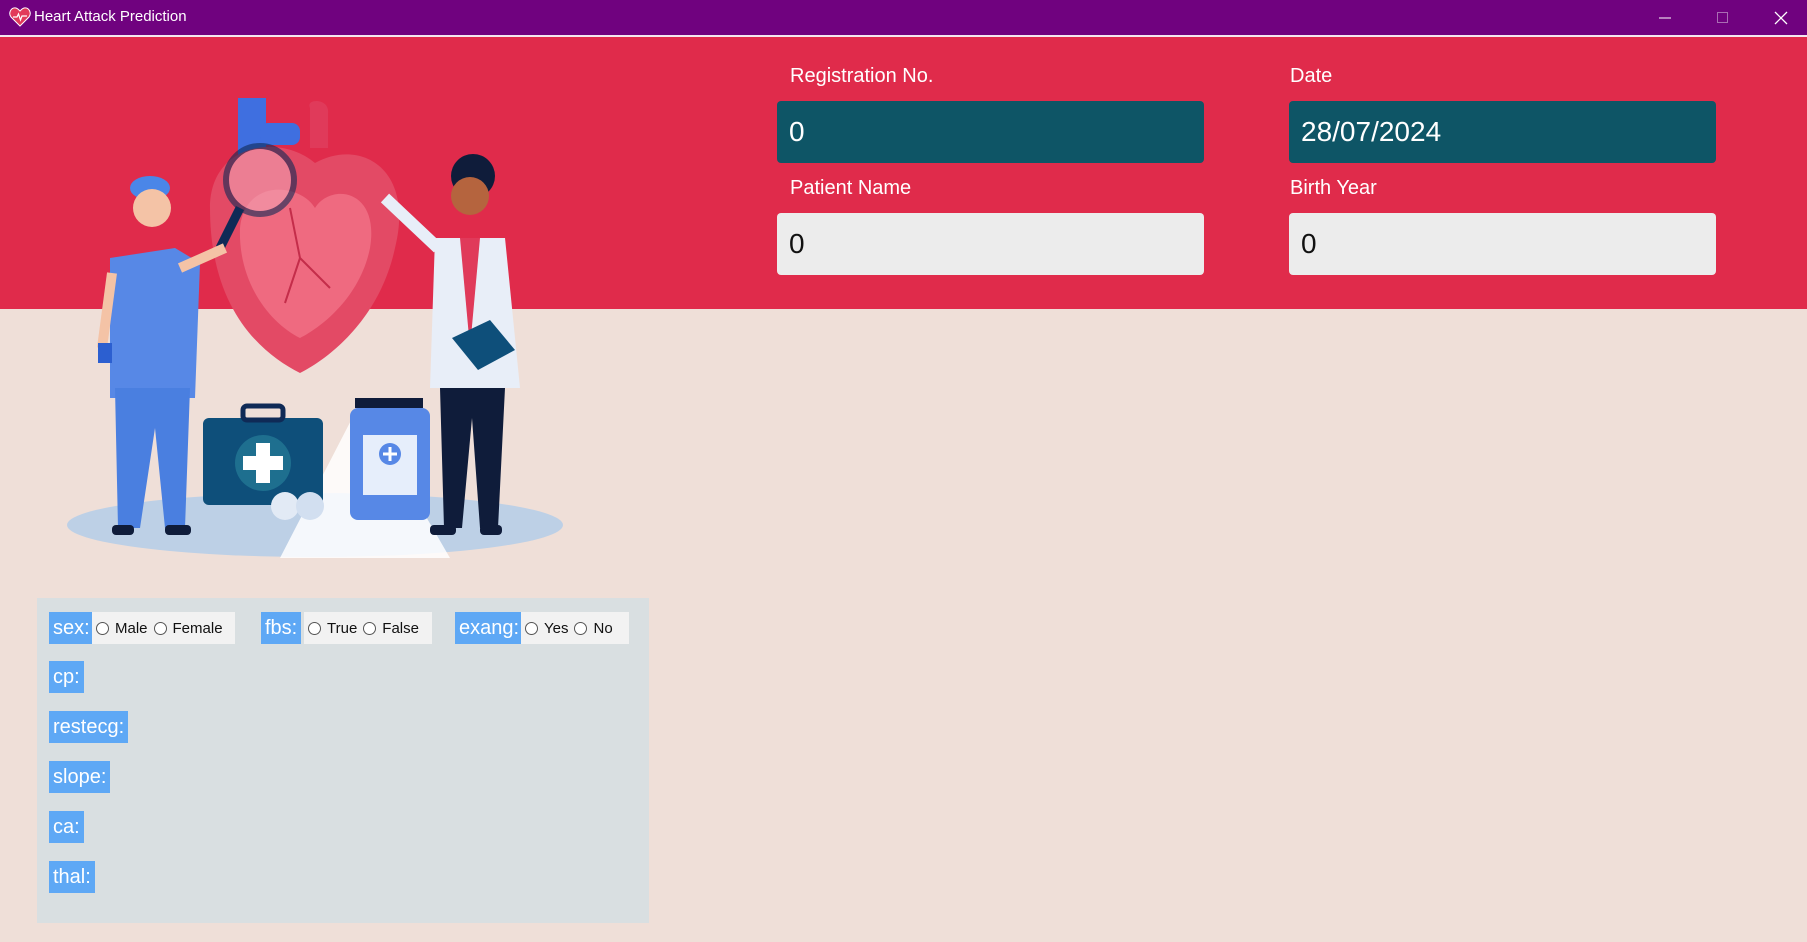 The image size is (1807, 942). I want to click on fbs-false-label: False, so click(400, 628).